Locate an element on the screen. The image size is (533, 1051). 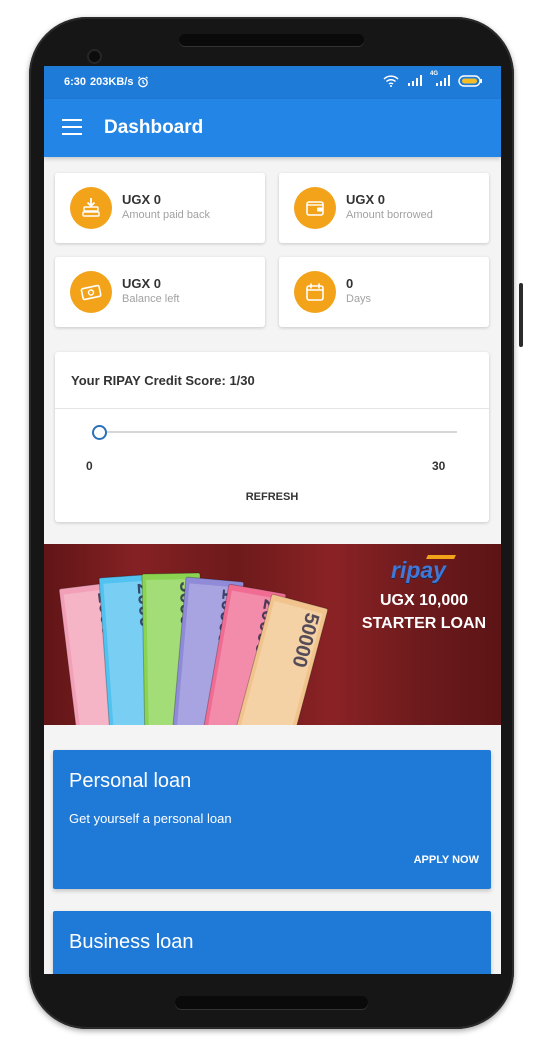
slider-min-label: 0 is located at coordinates (89, 466).